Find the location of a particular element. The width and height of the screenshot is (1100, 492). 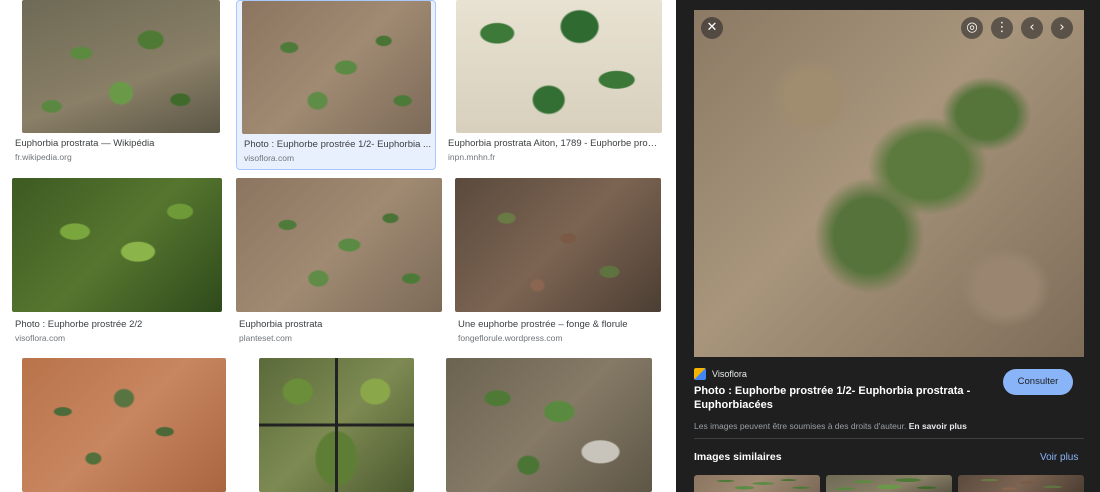

site-name: Visoflora is located at coordinates (729, 374).